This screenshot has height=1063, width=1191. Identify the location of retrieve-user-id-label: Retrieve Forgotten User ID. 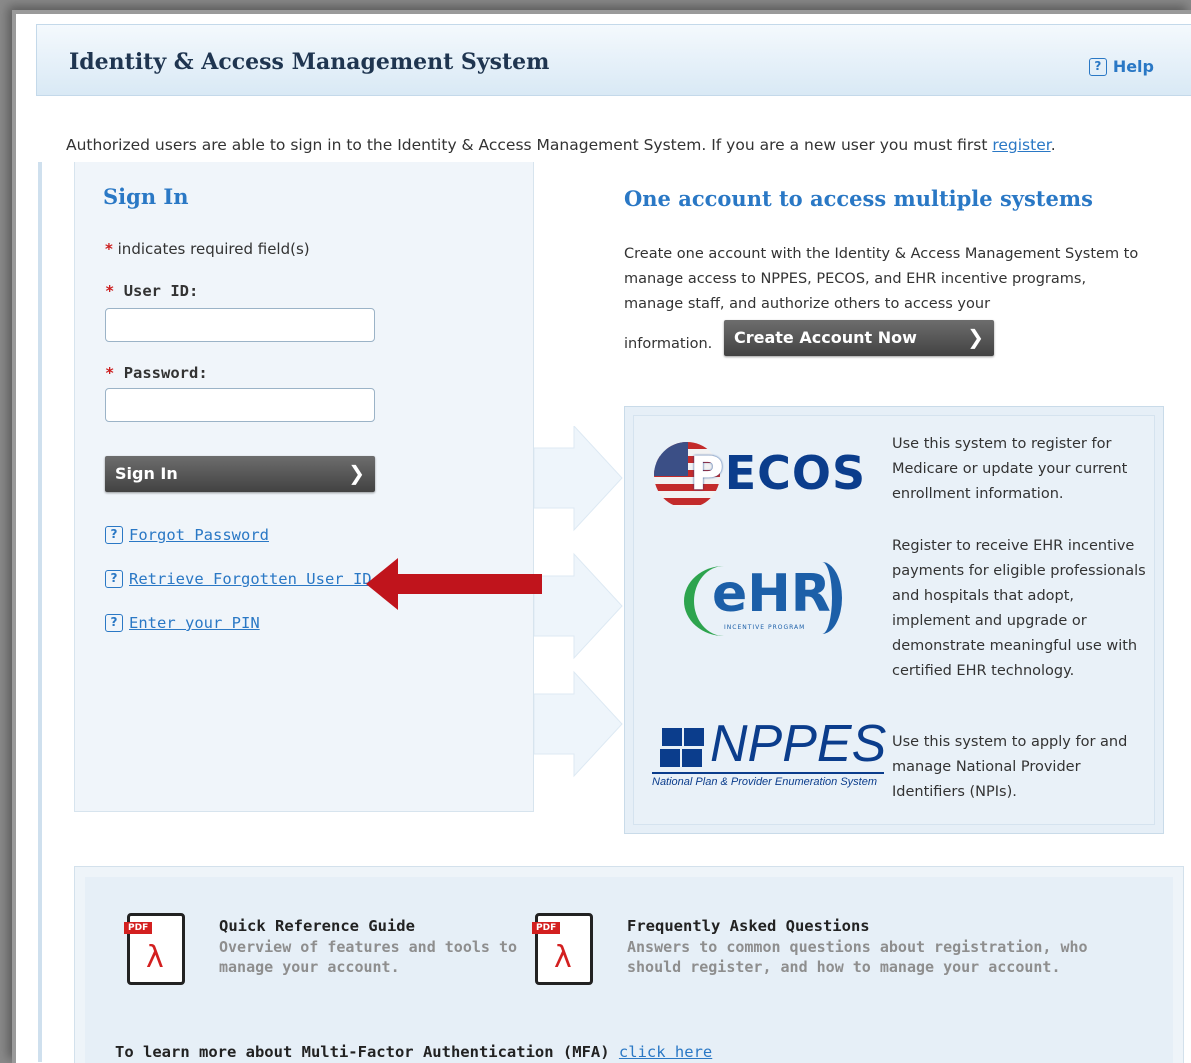
(250, 579).